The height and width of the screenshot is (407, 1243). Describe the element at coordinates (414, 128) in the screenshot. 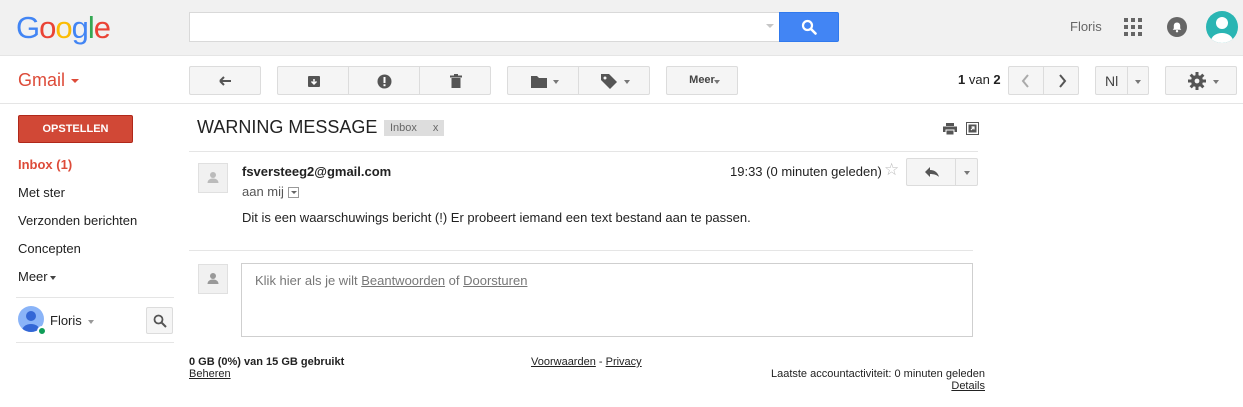

I see `label-chip-inbox: Inbox x` at that location.